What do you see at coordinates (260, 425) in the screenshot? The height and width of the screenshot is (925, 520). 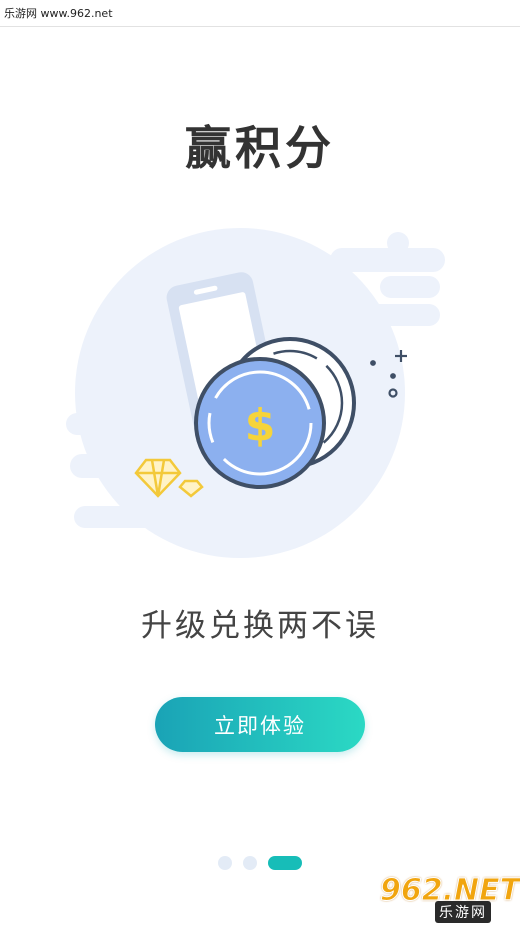 I see `dollar-sign-icon: $` at bounding box center [260, 425].